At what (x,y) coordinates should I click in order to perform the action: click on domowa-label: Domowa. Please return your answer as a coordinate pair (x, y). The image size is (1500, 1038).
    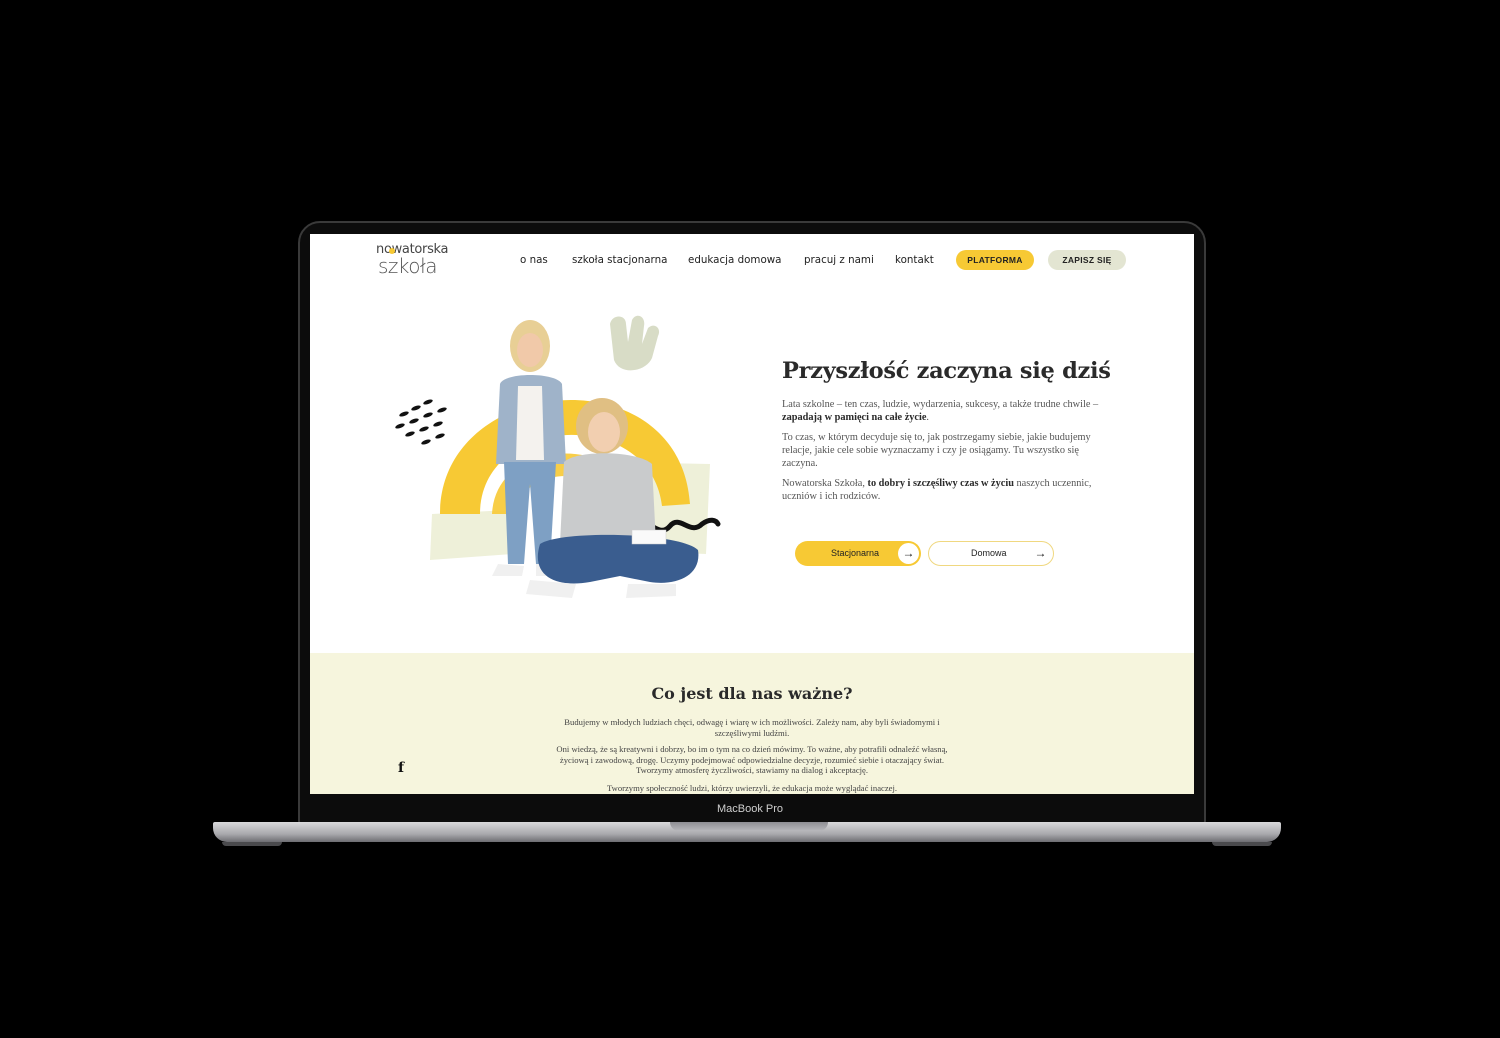
    Looking at the image, I should click on (989, 553).